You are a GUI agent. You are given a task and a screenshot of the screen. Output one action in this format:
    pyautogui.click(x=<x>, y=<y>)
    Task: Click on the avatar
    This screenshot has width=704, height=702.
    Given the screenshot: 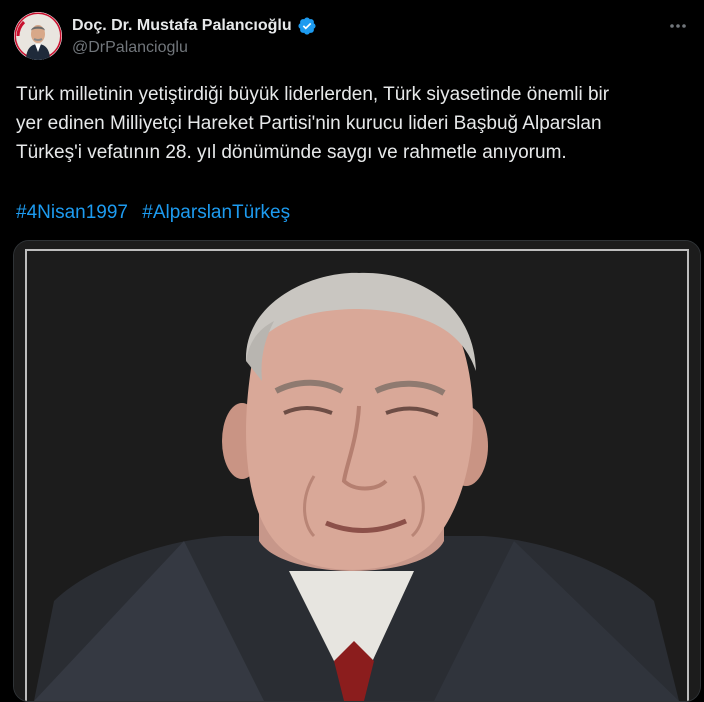 What is the action you would take?
    pyautogui.click(x=38, y=36)
    